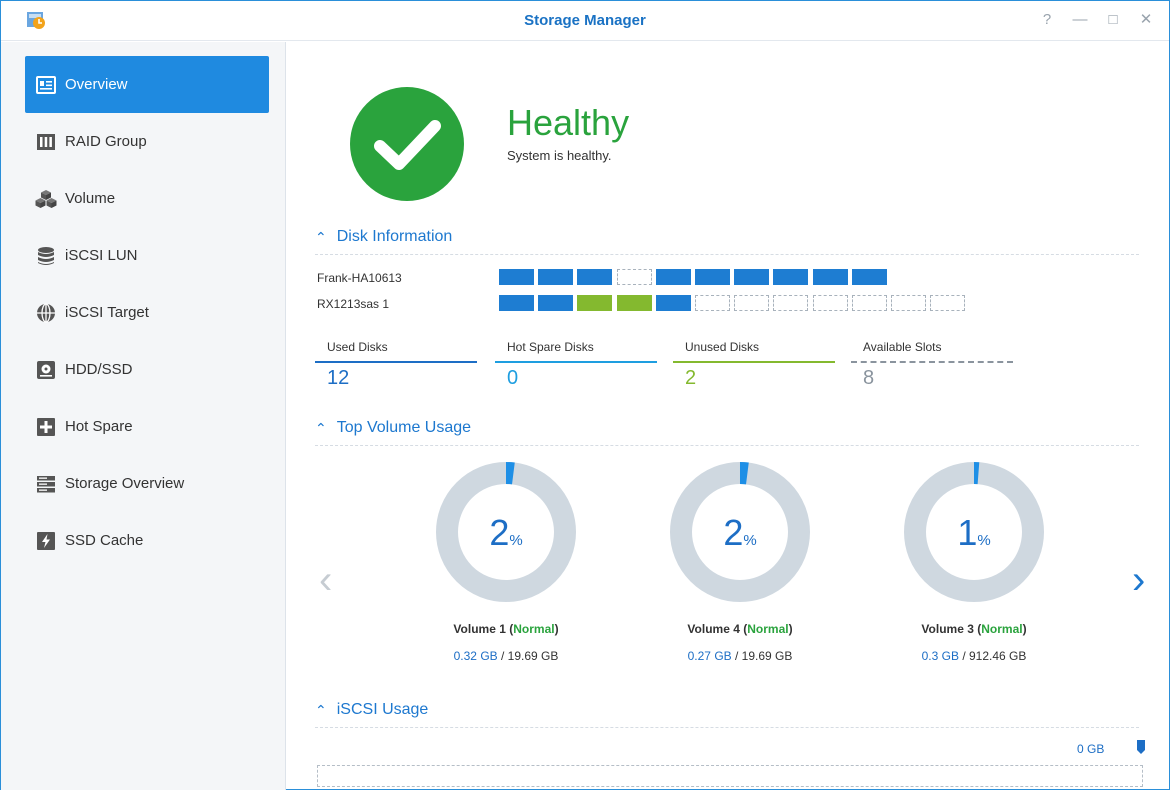  I want to click on healthy-check-icon, so click(407, 144).